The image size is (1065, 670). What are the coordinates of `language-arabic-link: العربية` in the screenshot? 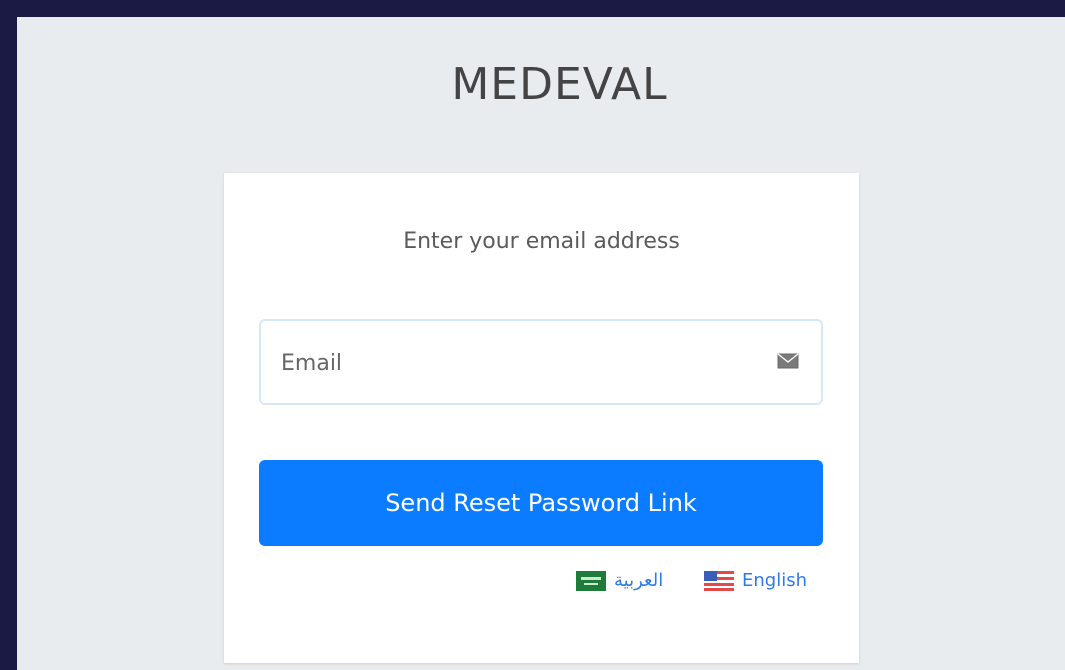 It's located at (619, 581).